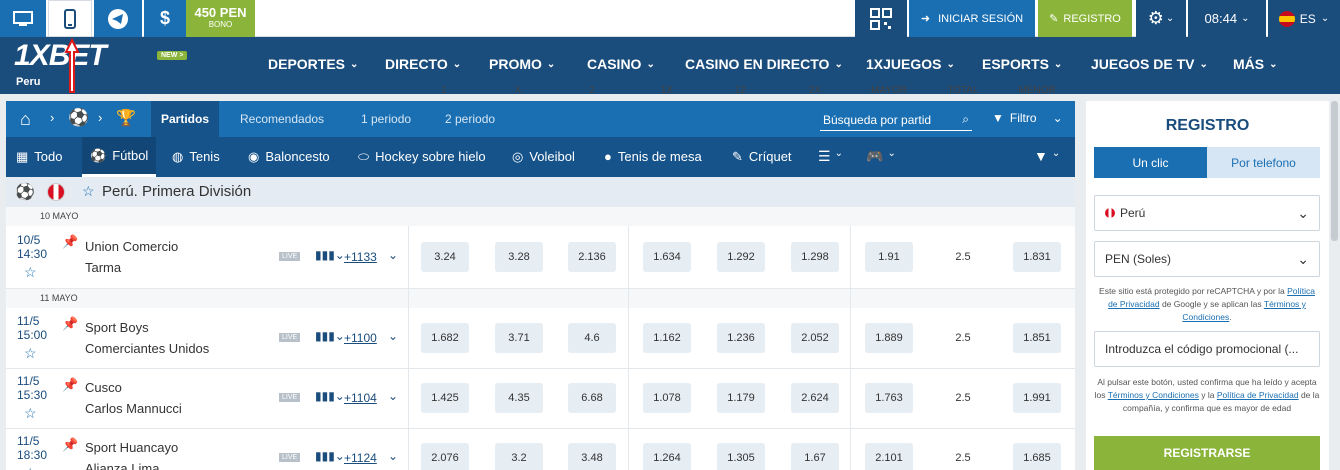 The image size is (1340, 470). What do you see at coordinates (910, 64) in the screenshot?
I see `nav-1xjuegos: 1XJUEGOS ⌄` at bounding box center [910, 64].